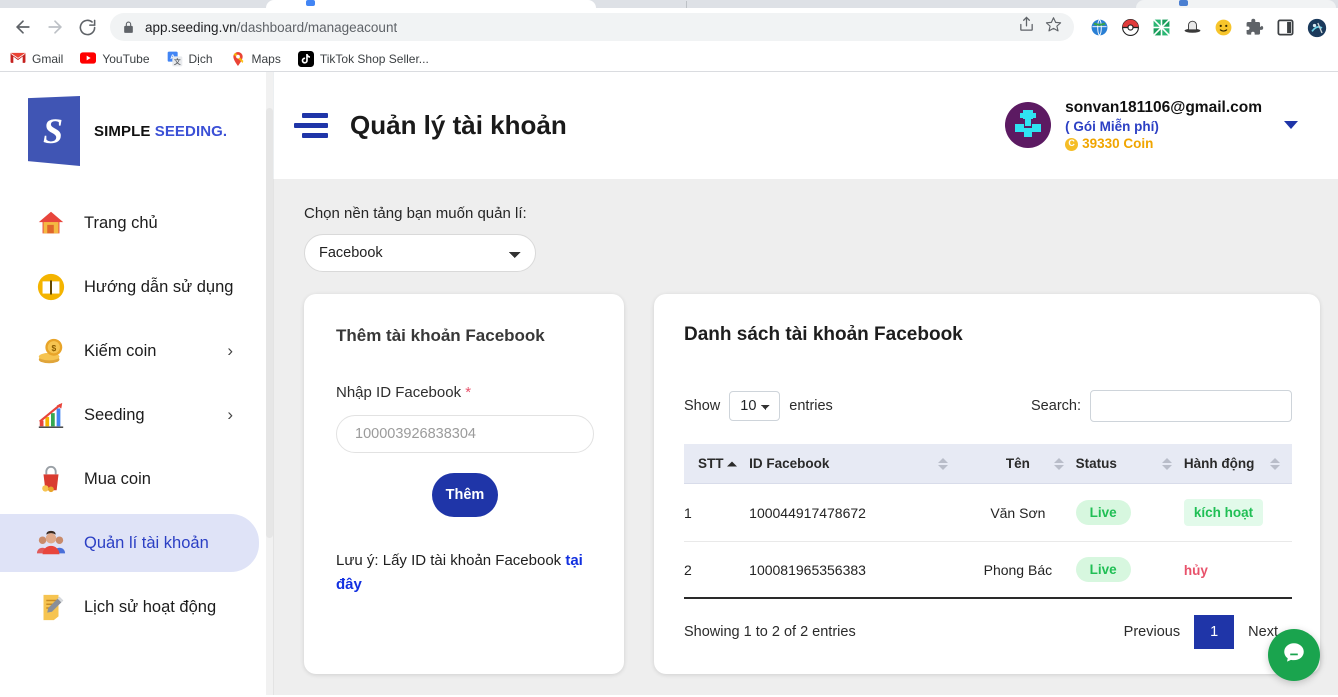  Describe the element at coordinates (230, 414) in the screenshot. I see `chevron-right-icon: ›` at that location.